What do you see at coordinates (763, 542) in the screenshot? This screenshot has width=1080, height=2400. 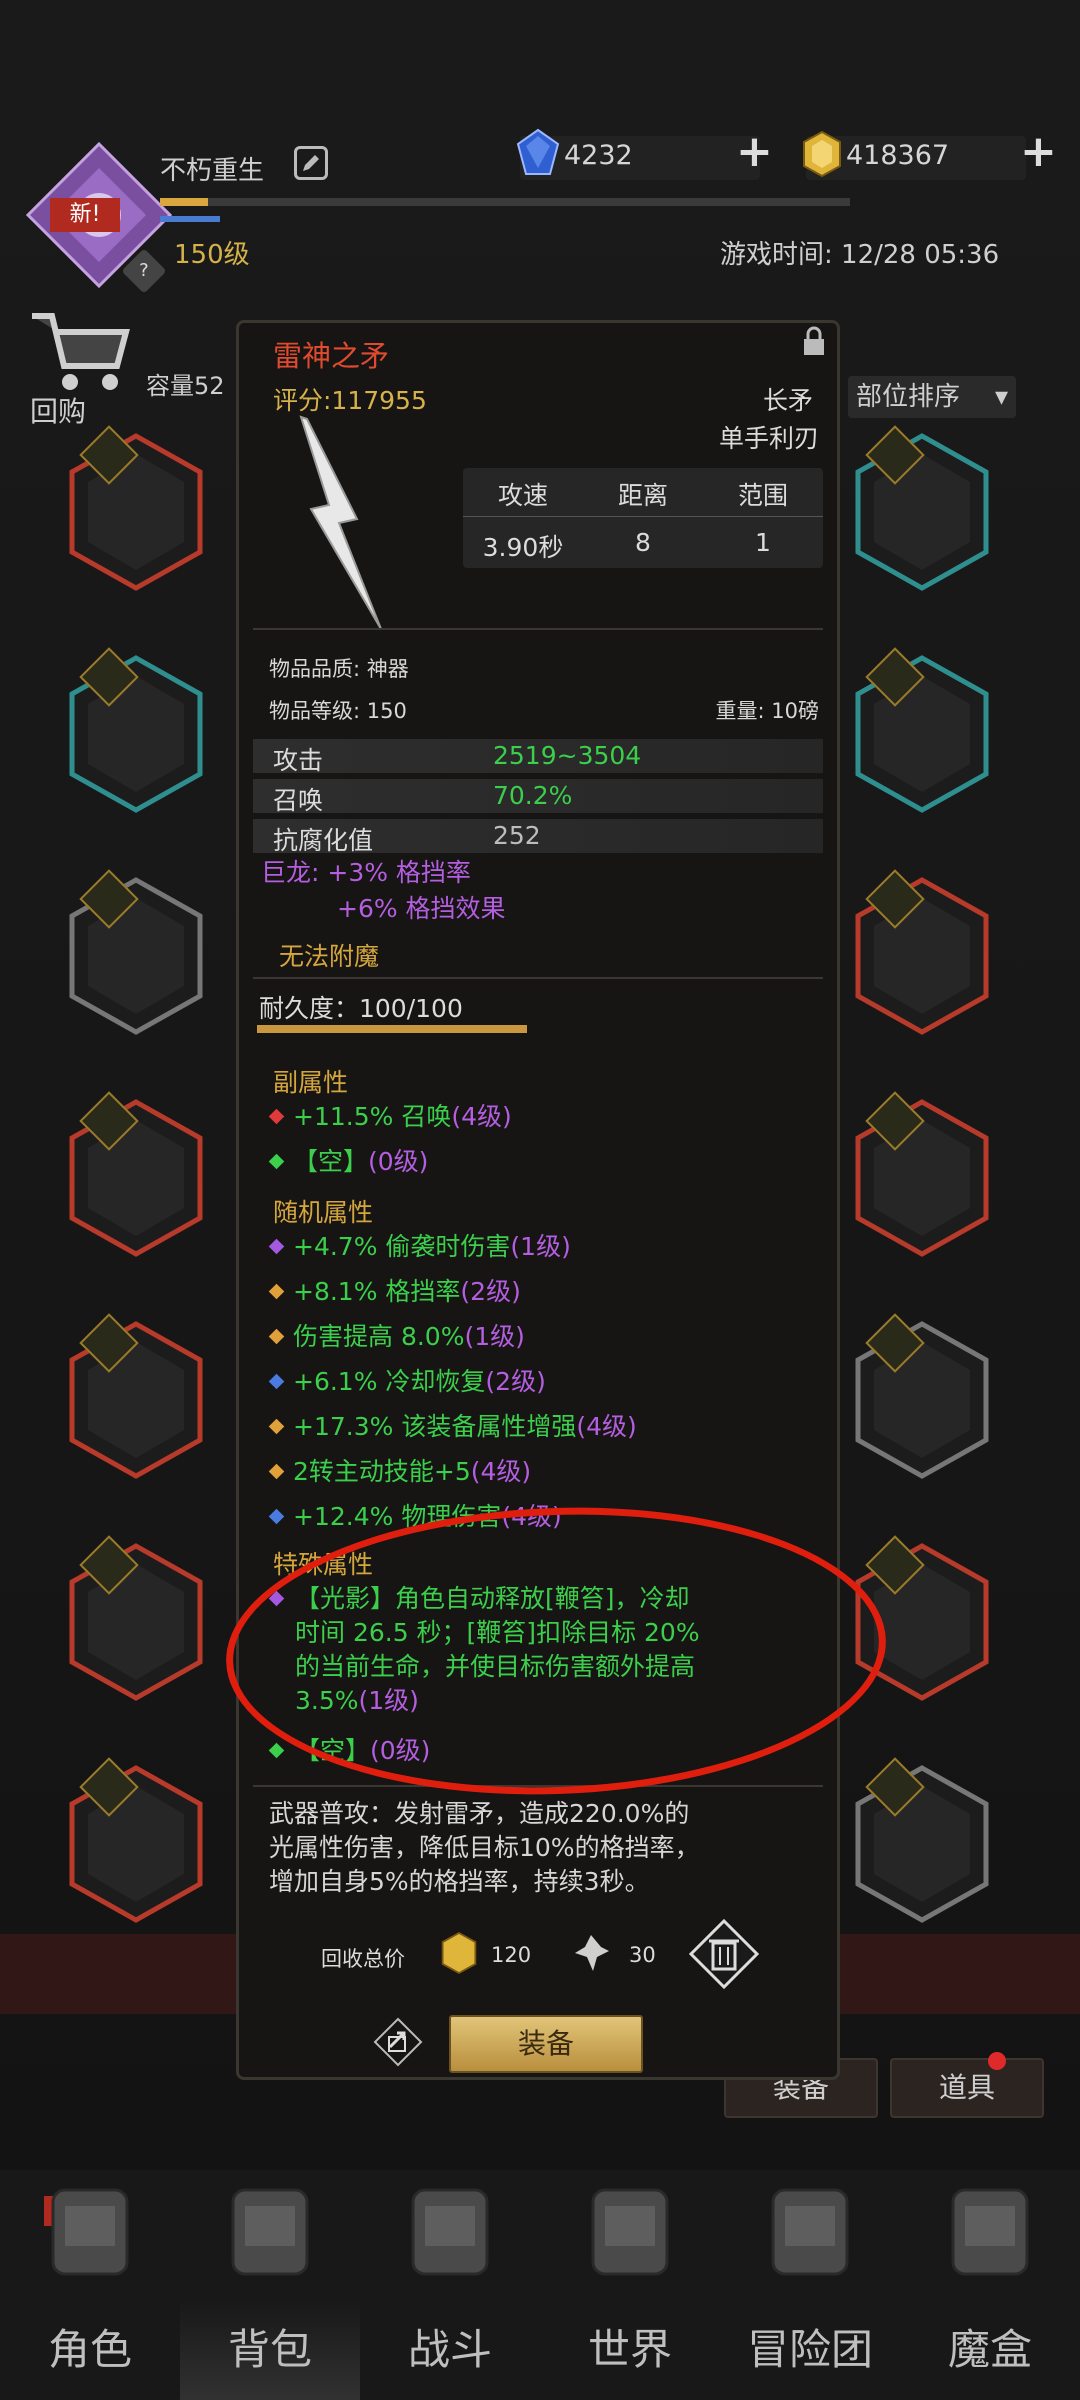 I see `stat-value: 1` at bounding box center [763, 542].